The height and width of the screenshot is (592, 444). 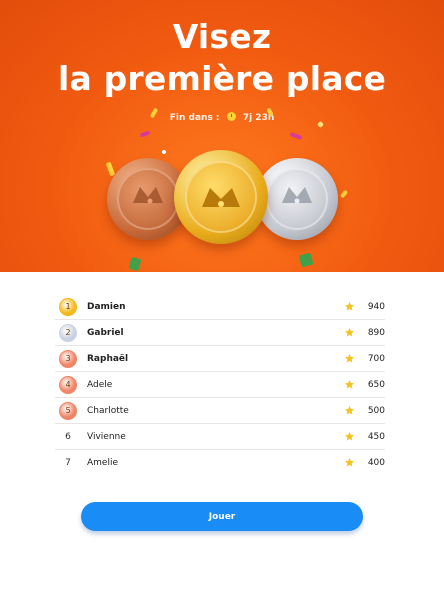 What do you see at coordinates (220, 333) in the screenshot?
I see `leaderboard-row: 2 Gabriel 890` at bounding box center [220, 333].